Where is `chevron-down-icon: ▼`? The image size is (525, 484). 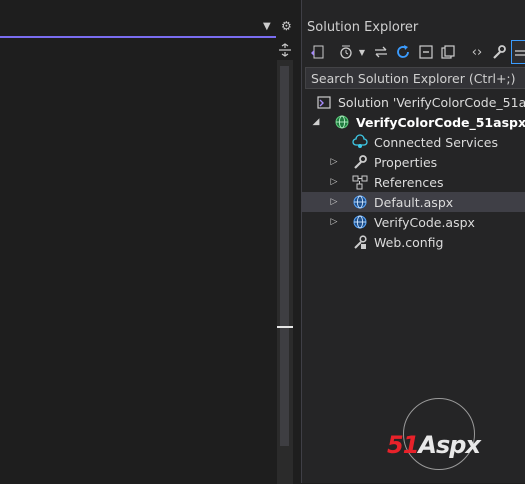
chevron-down-icon: ▼ is located at coordinates (267, 26).